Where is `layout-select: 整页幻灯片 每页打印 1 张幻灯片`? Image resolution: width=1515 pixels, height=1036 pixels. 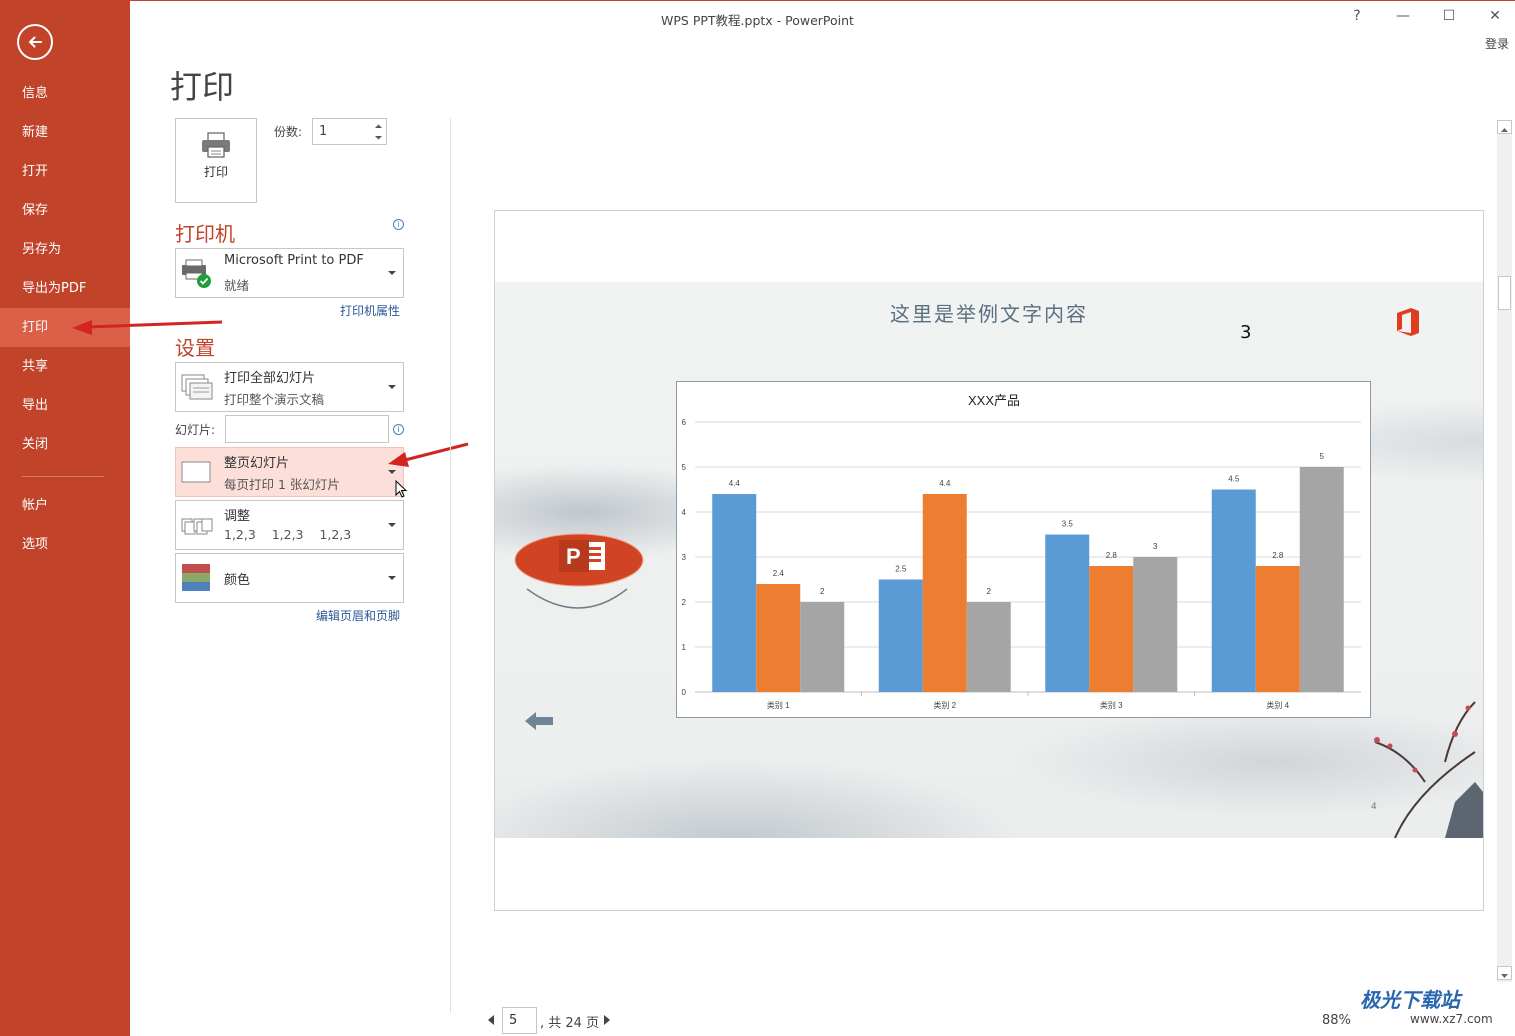 layout-select: 整页幻灯片 每页打印 1 张幻灯片 is located at coordinates (289, 472).